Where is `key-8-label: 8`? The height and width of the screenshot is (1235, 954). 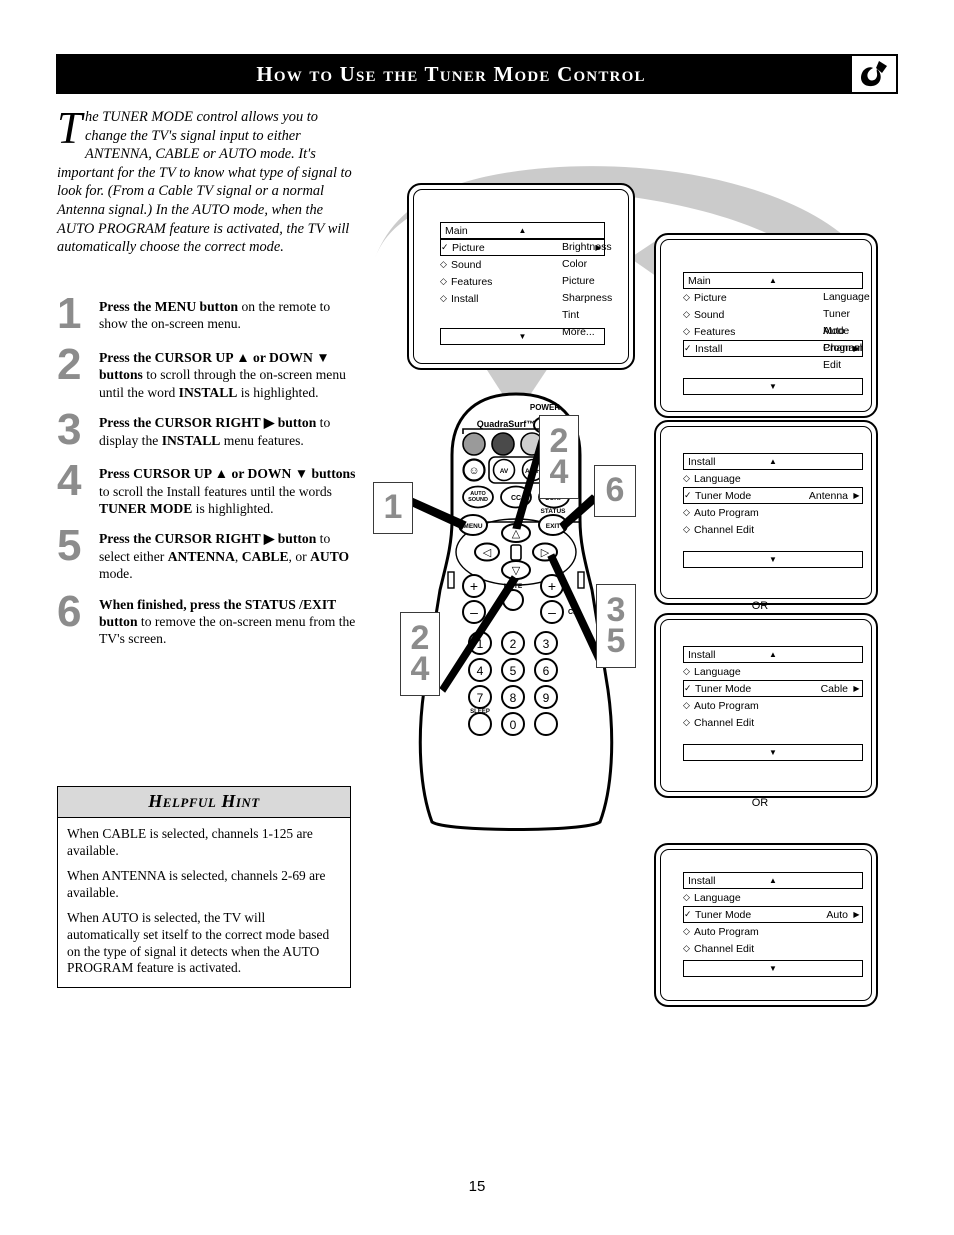
key-8-label: 8 is located at coordinates (513, 698).